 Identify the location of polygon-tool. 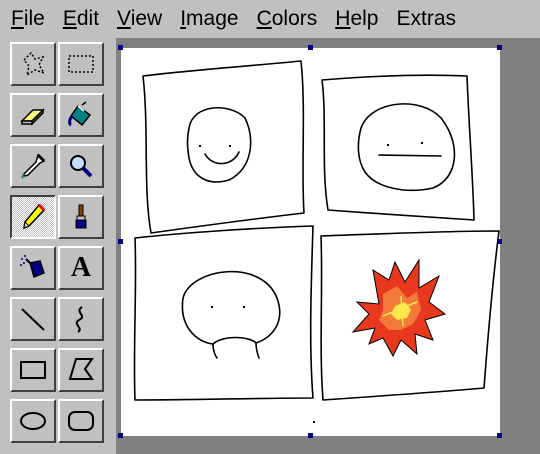
(81, 370).